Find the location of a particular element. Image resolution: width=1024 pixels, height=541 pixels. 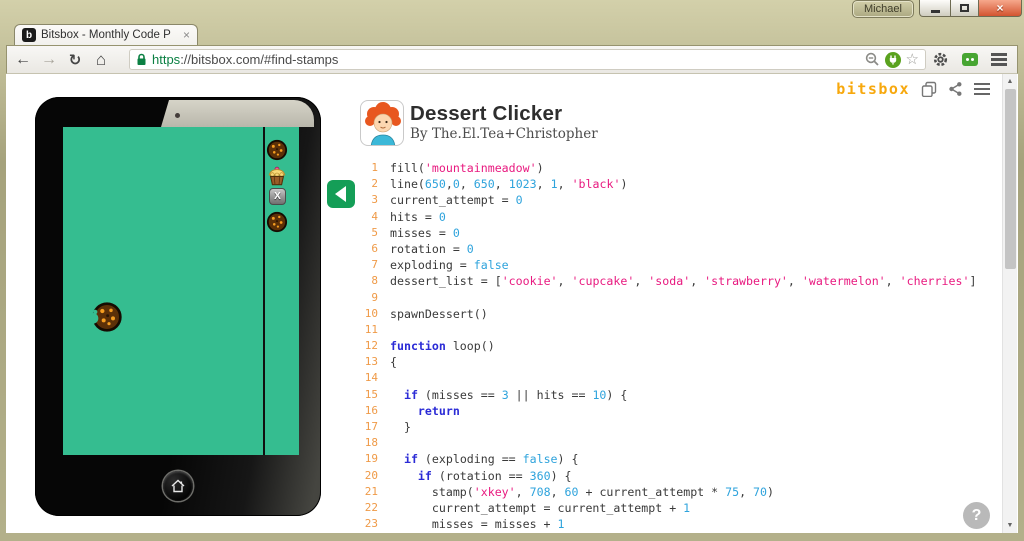

chat-extension-icon is located at coordinates (970, 59).